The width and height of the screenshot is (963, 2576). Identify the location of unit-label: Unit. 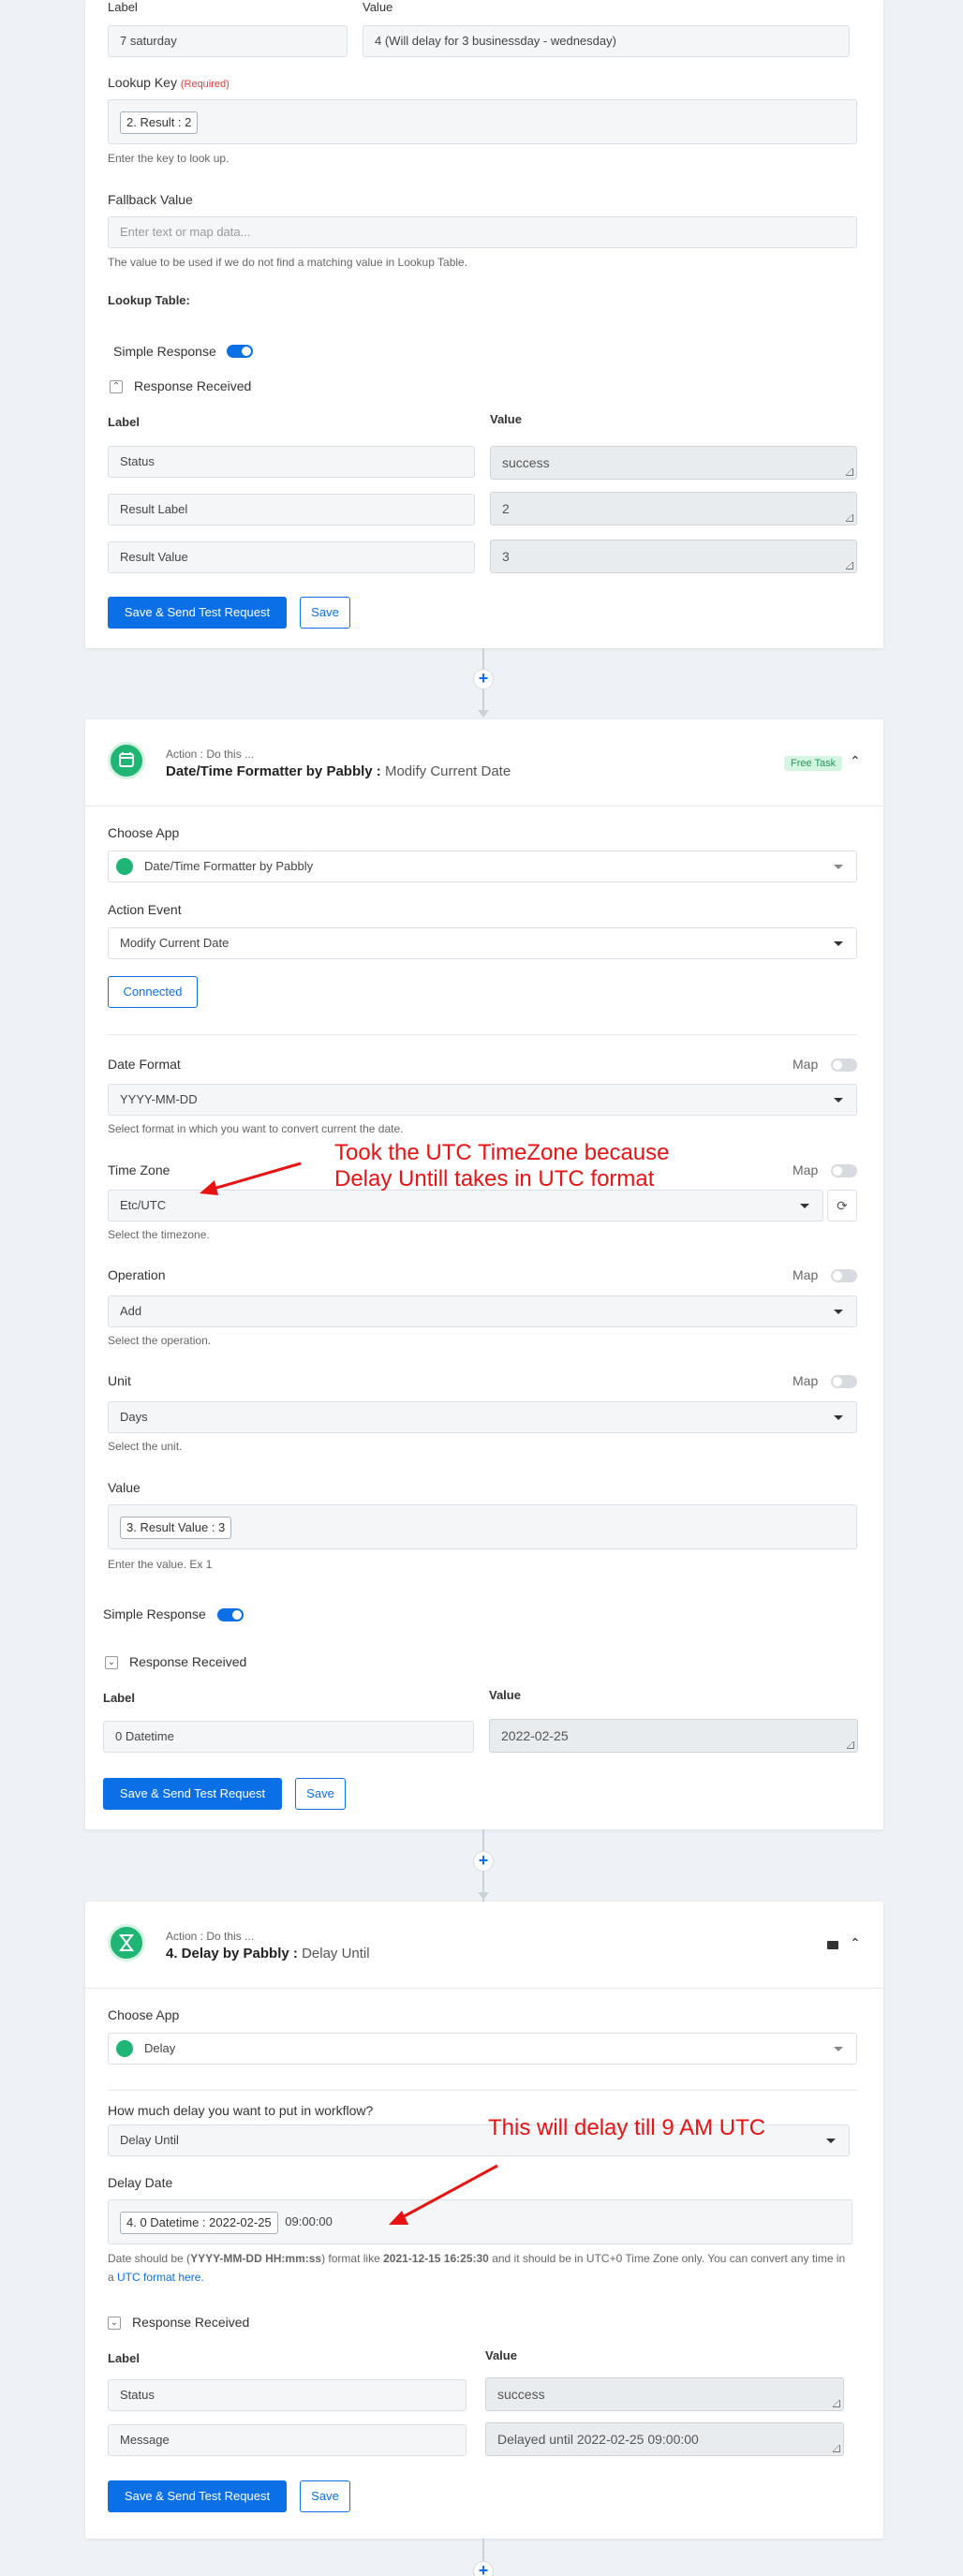
(119, 1380).